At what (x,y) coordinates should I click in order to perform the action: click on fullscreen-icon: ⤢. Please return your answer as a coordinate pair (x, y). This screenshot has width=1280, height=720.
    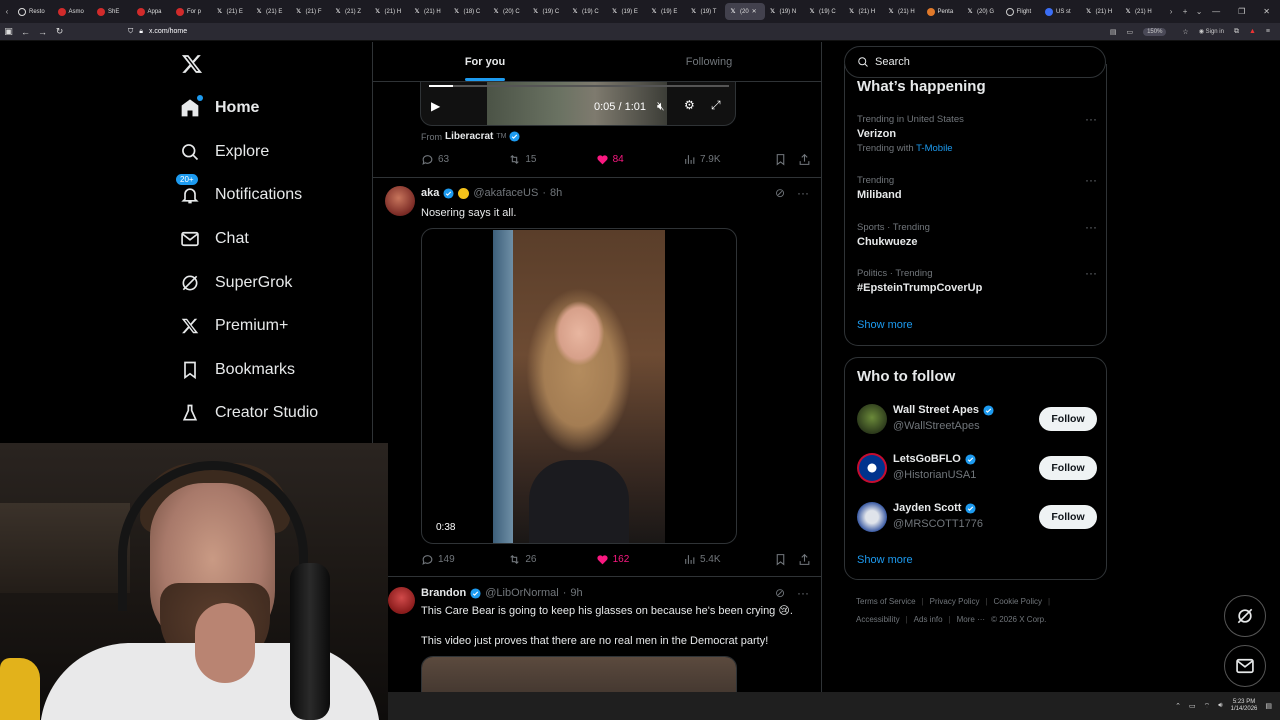
    Looking at the image, I should click on (716, 105).